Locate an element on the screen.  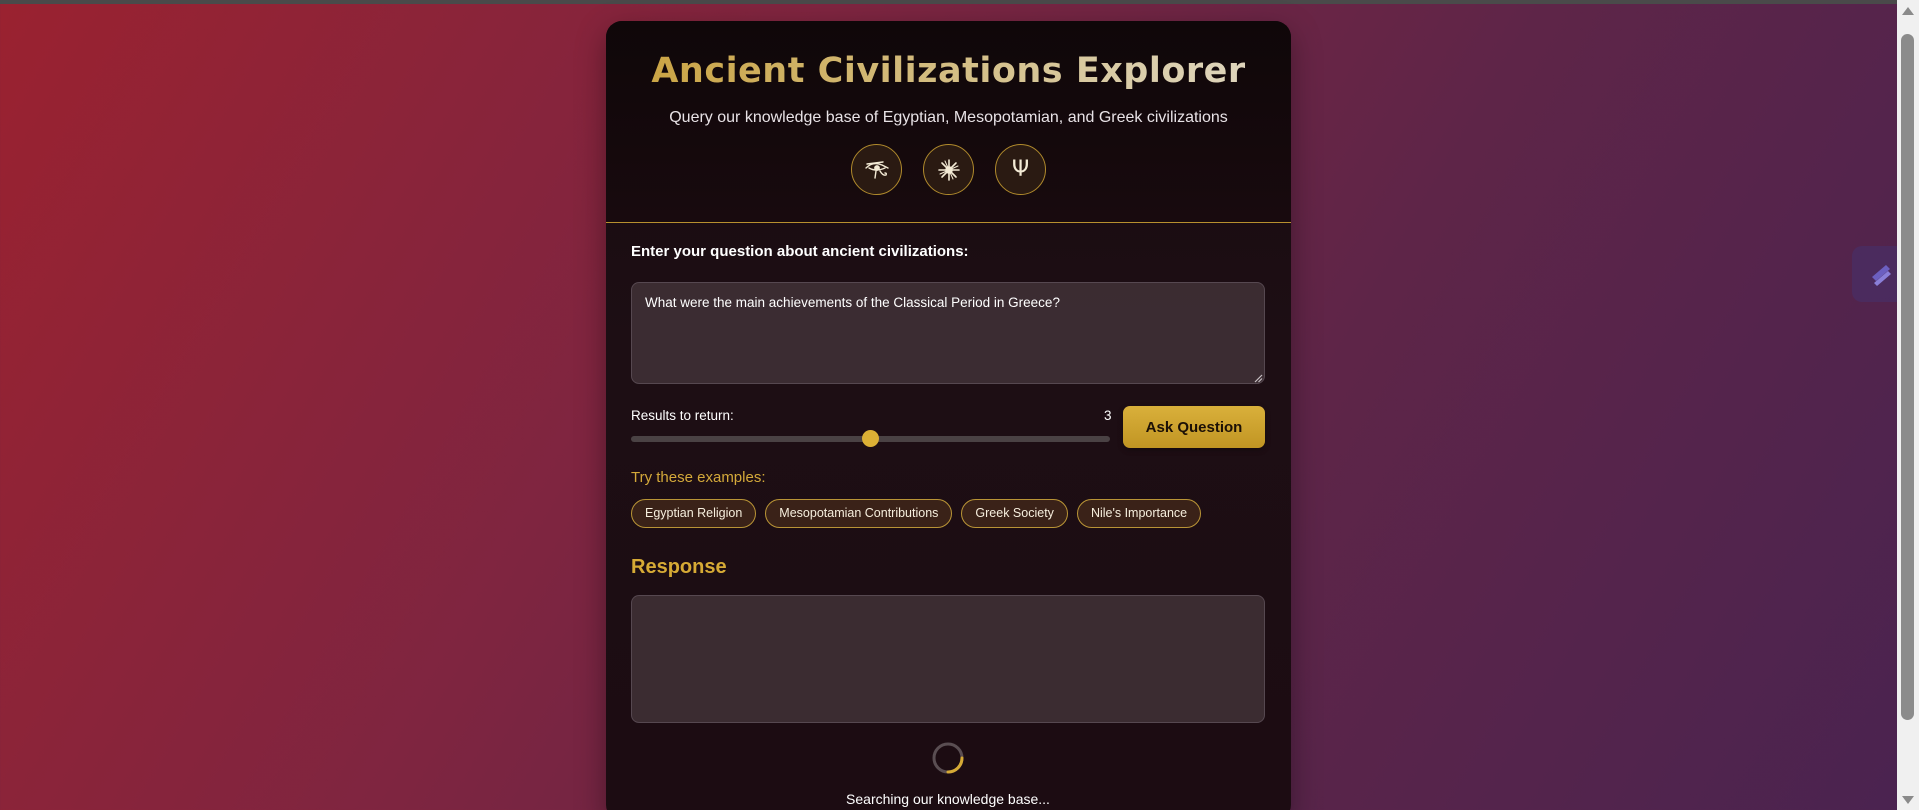
resize-grip-icon is located at coordinates (1258, 378).